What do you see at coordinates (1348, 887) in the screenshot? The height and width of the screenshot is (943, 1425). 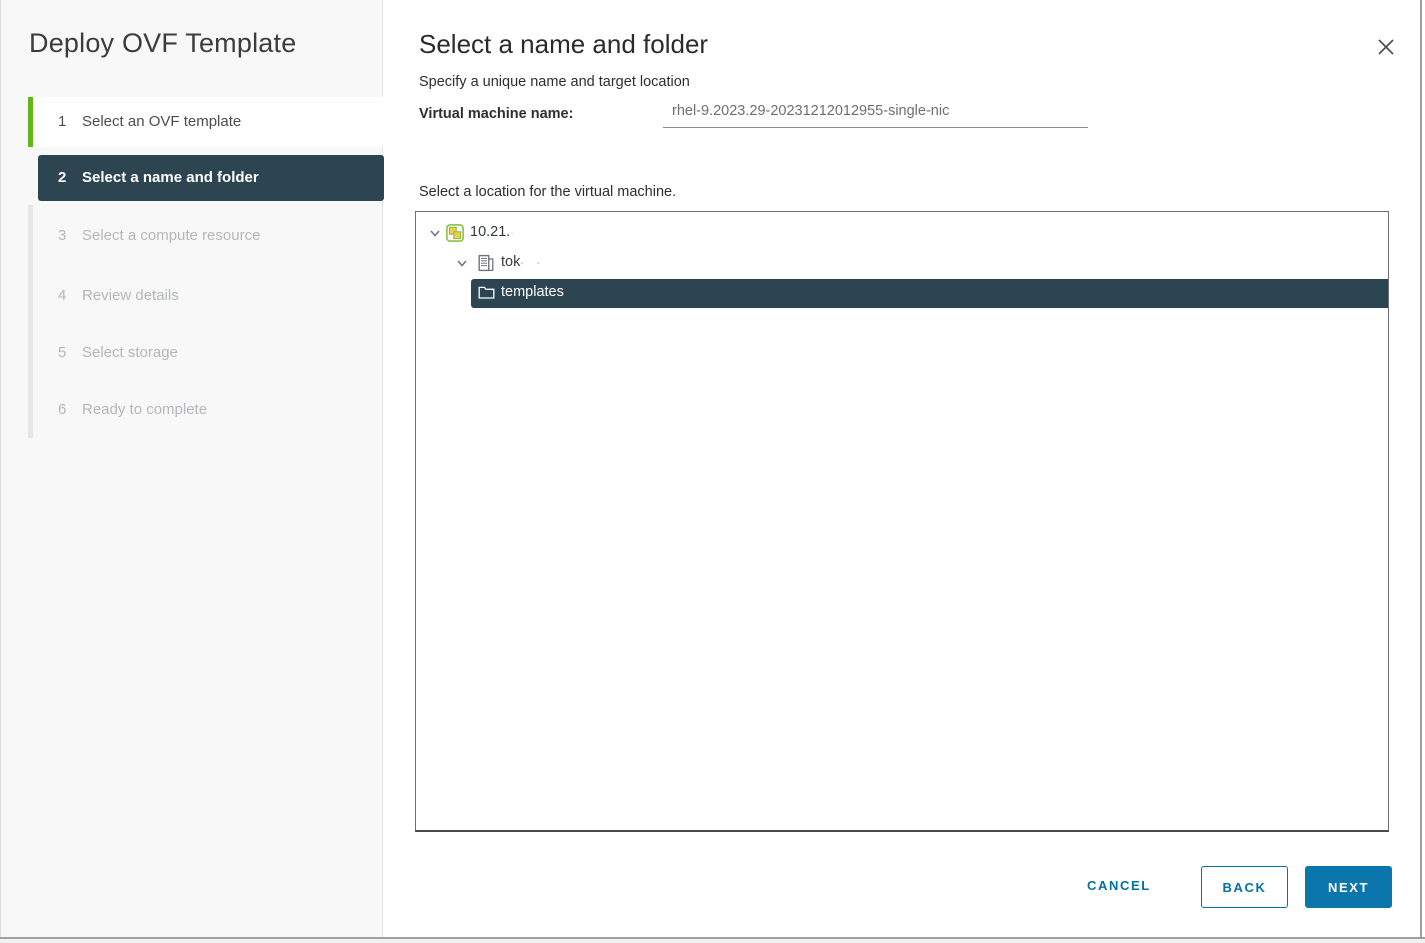 I see `next-button: NEXT` at bounding box center [1348, 887].